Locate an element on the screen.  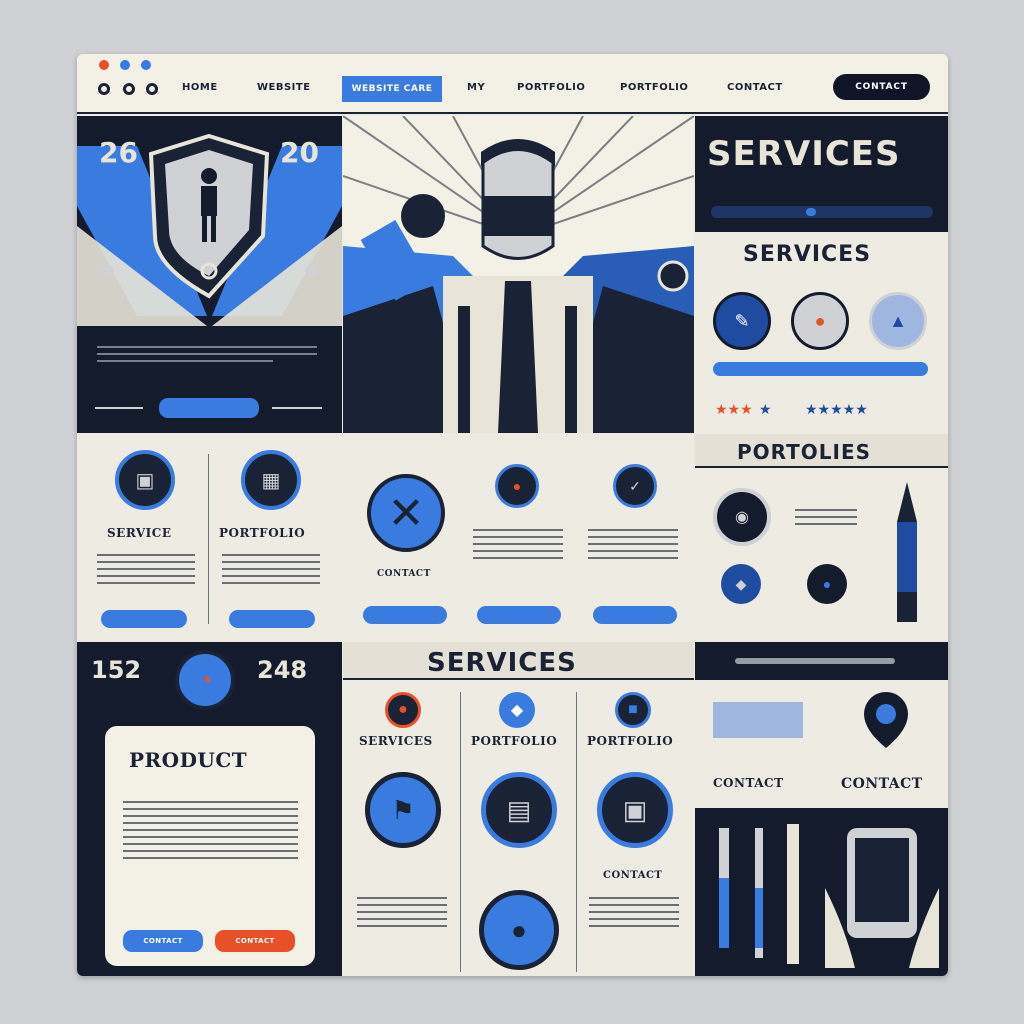
contact-small-label: CONTACT is located at coordinates (748, 783).